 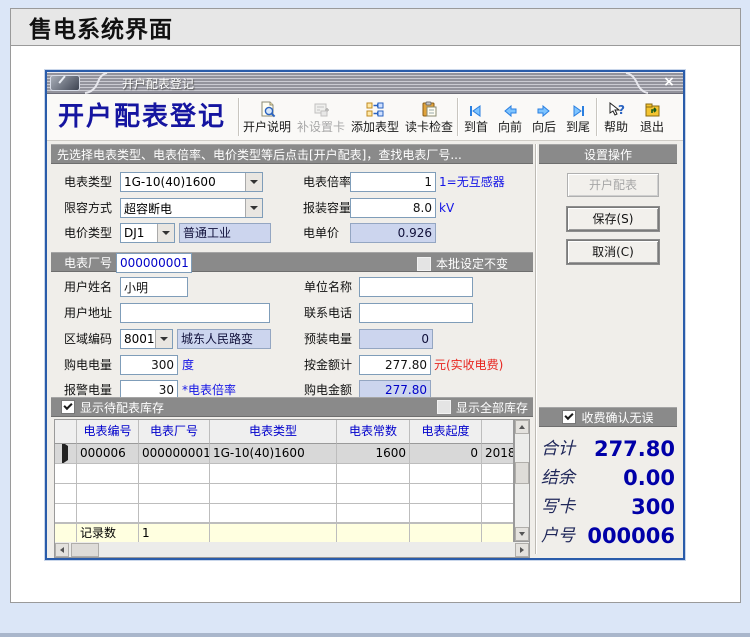 I want to click on help-icon: ?, so click(x=616, y=109).